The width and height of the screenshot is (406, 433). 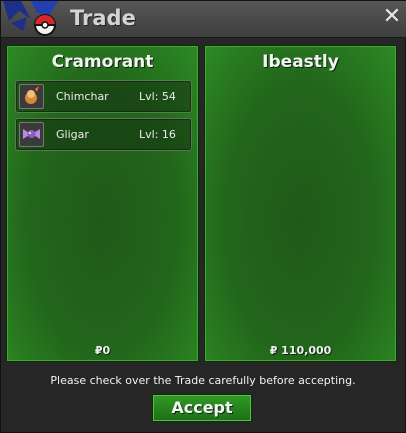 I want to click on item-level: Lvl: 54, so click(x=157, y=96).